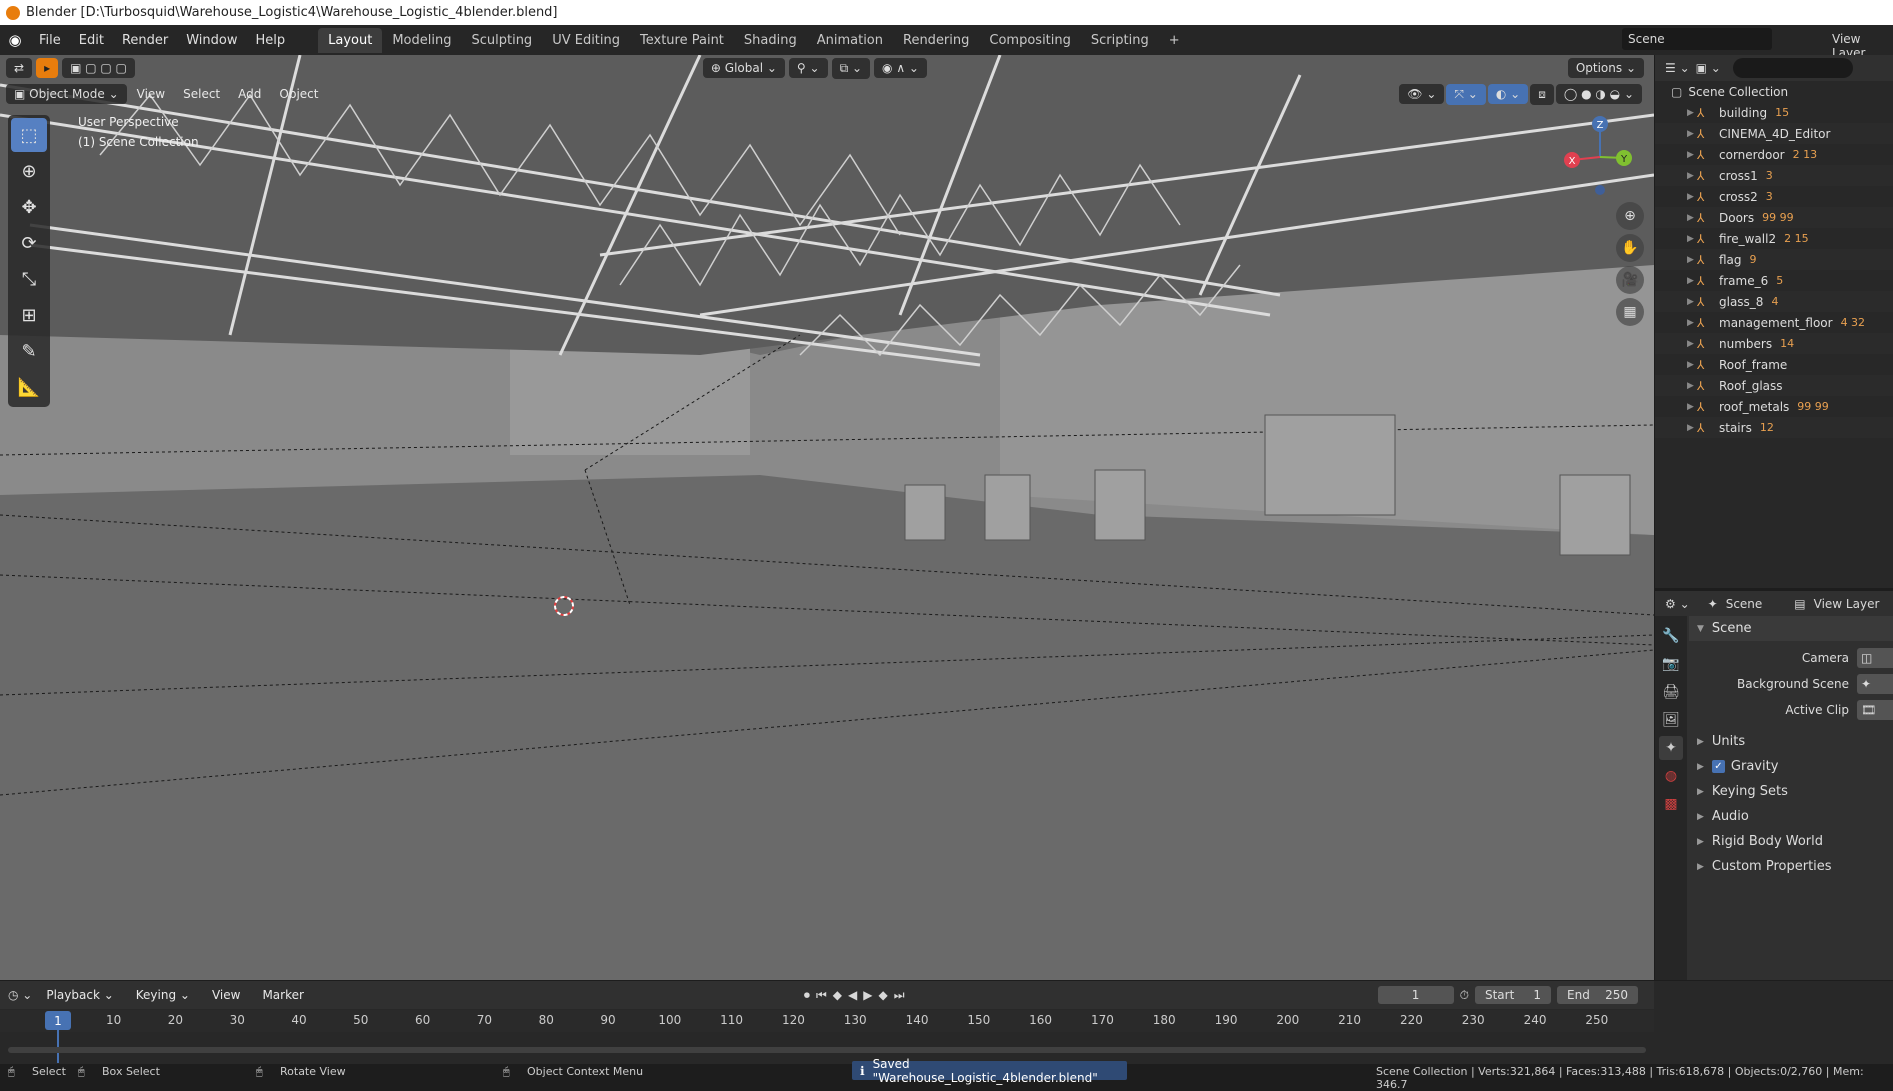 This screenshot has width=1893, height=1091. I want to click on add-workspace-button: +, so click(1174, 40).